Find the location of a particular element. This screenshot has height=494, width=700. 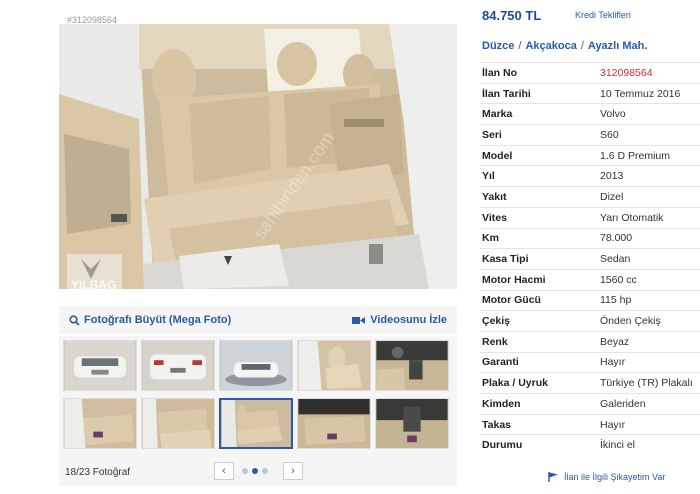

detail-row: Garanti Hayır is located at coordinates (590, 362).